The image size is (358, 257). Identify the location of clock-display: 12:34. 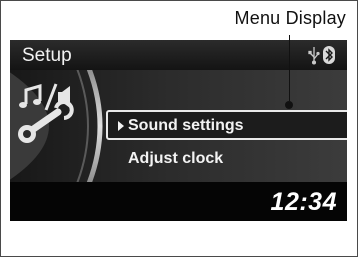
(303, 202).